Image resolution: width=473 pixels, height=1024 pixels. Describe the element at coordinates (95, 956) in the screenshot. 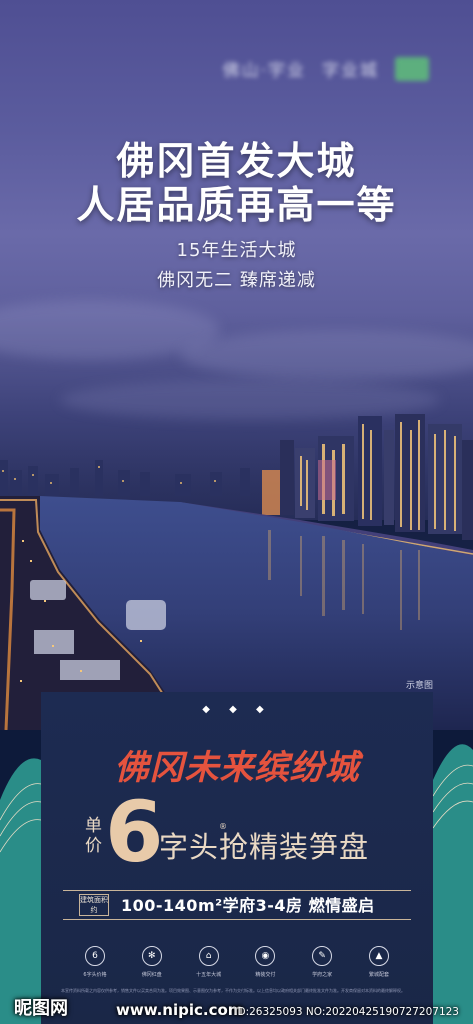

I see `price-icon: 6` at that location.